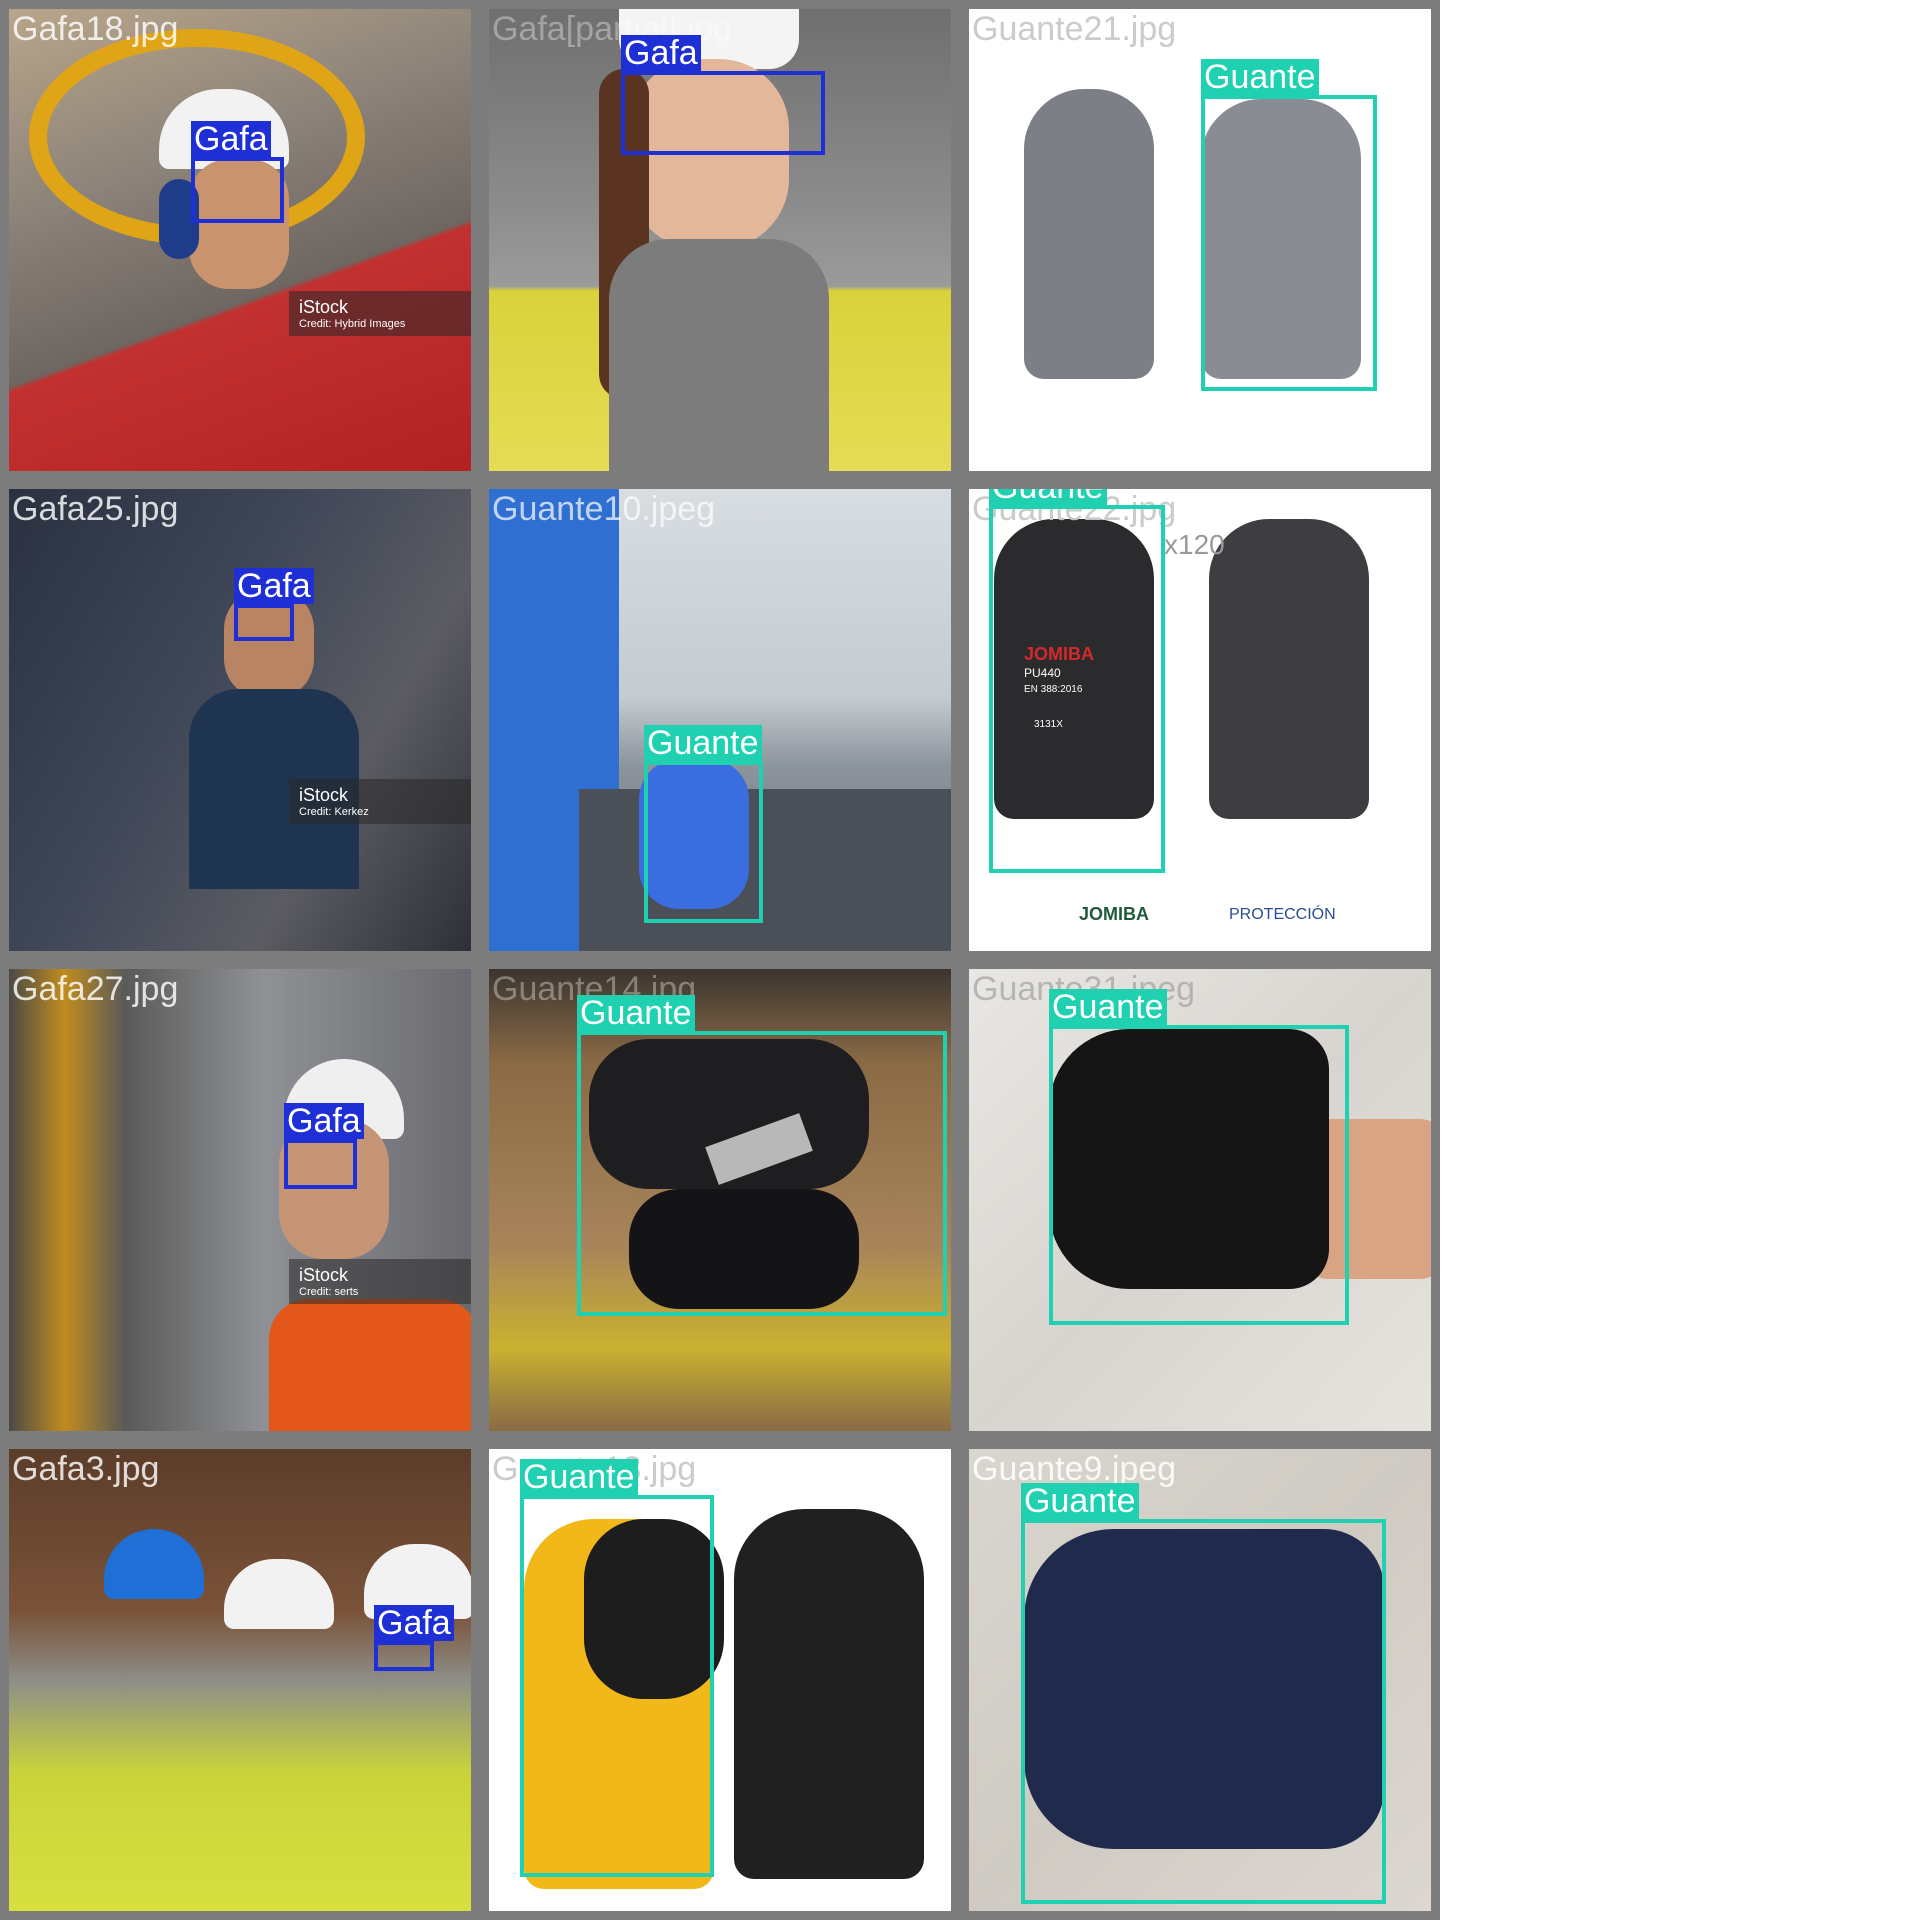 This screenshot has height=1920, width=1920. What do you see at coordinates (334, 812) in the screenshot?
I see `watermark-credit: Credit: Kerkez` at bounding box center [334, 812].